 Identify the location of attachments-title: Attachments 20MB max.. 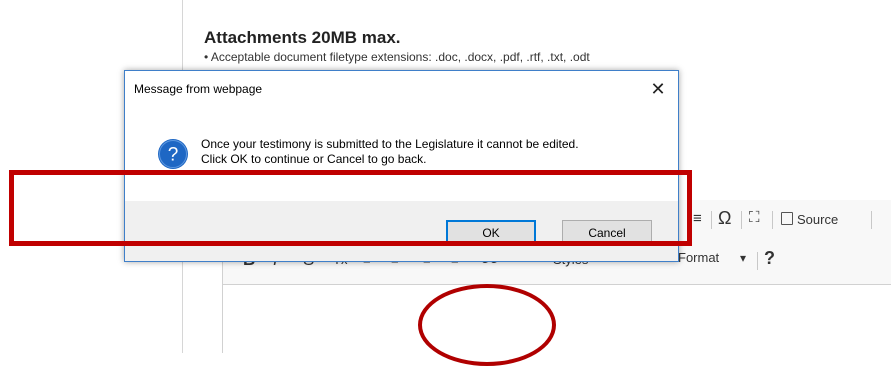
(302, 37).